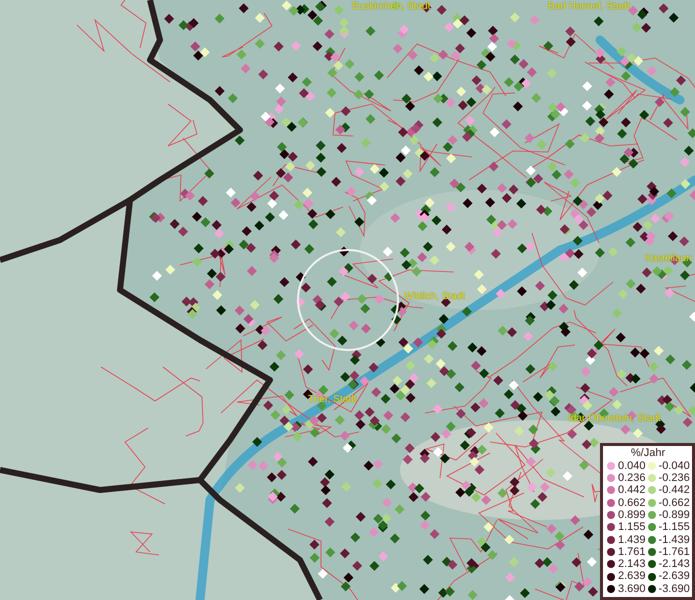 The height and width of the screenshot is (600, 695). What do you see at coordinates (674, 478) in the screenshot?
I see `legend-value: -0.236` at bounding box center [674, 478].